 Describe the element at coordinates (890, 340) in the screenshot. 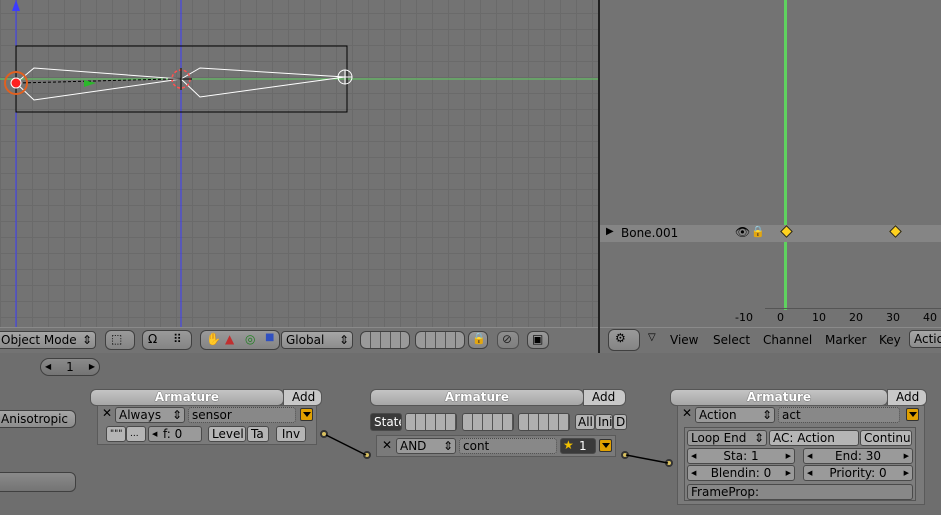

I see `menu-key: Key` at that location.